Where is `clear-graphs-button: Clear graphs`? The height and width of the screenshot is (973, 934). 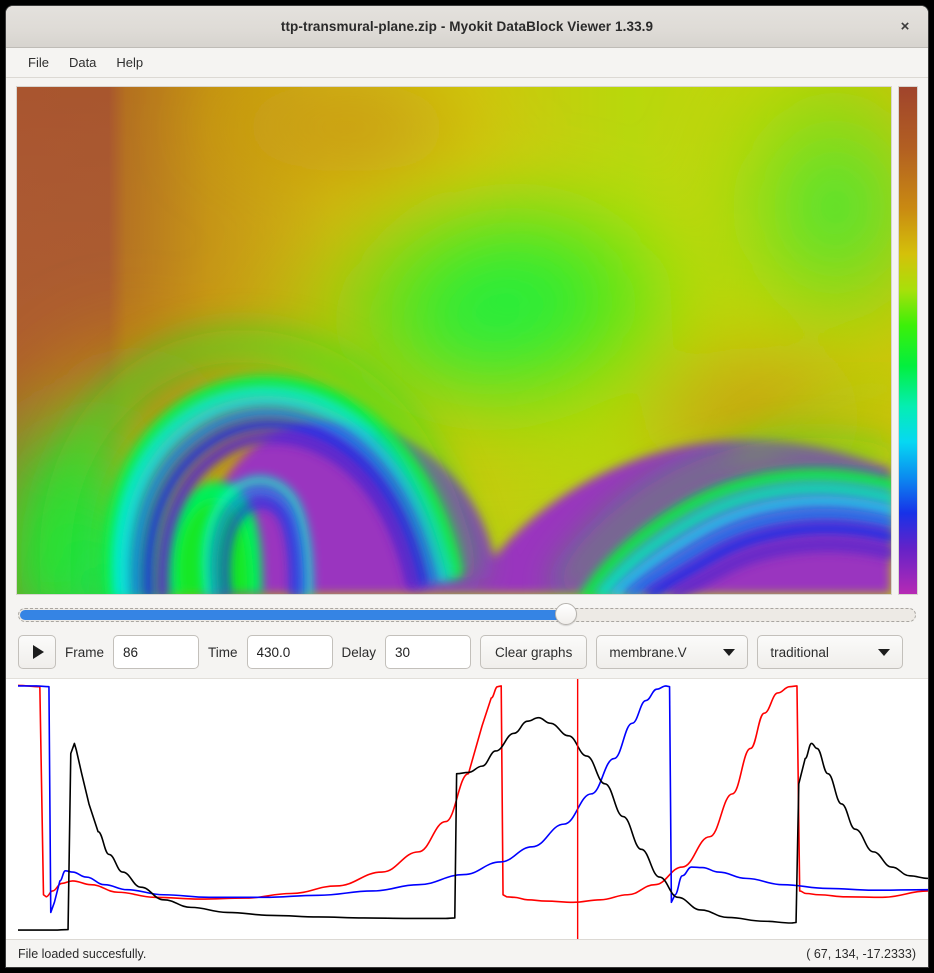
clear-graphs-button: Clear graphs is located at coordinates (534, 652).